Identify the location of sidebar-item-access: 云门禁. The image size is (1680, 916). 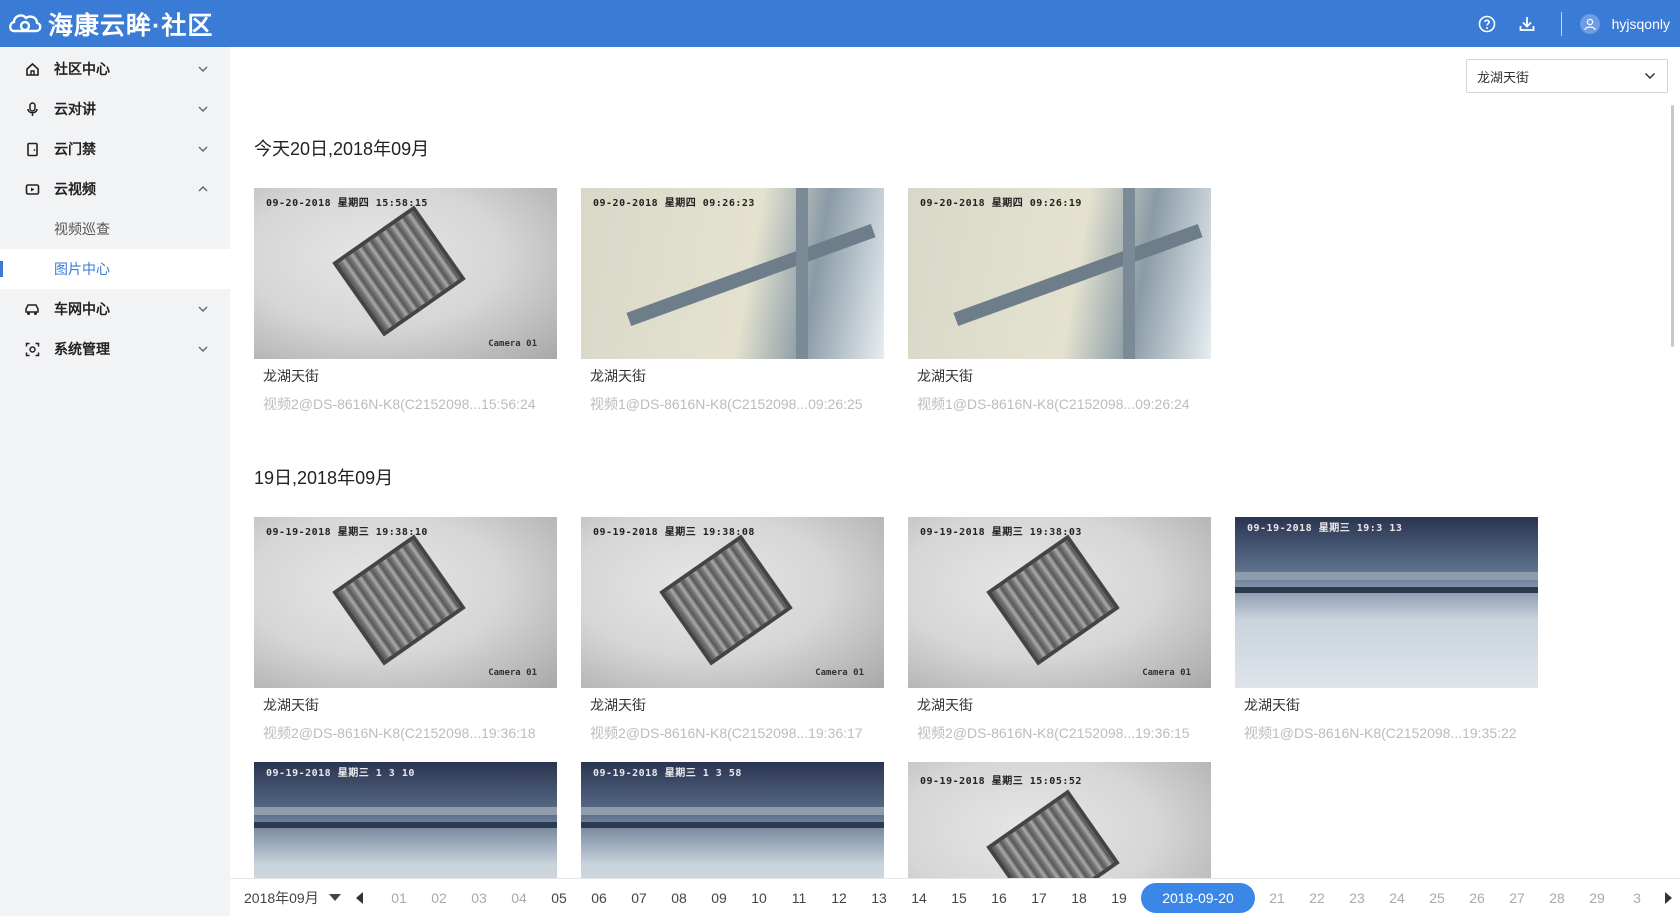
(115, 149).